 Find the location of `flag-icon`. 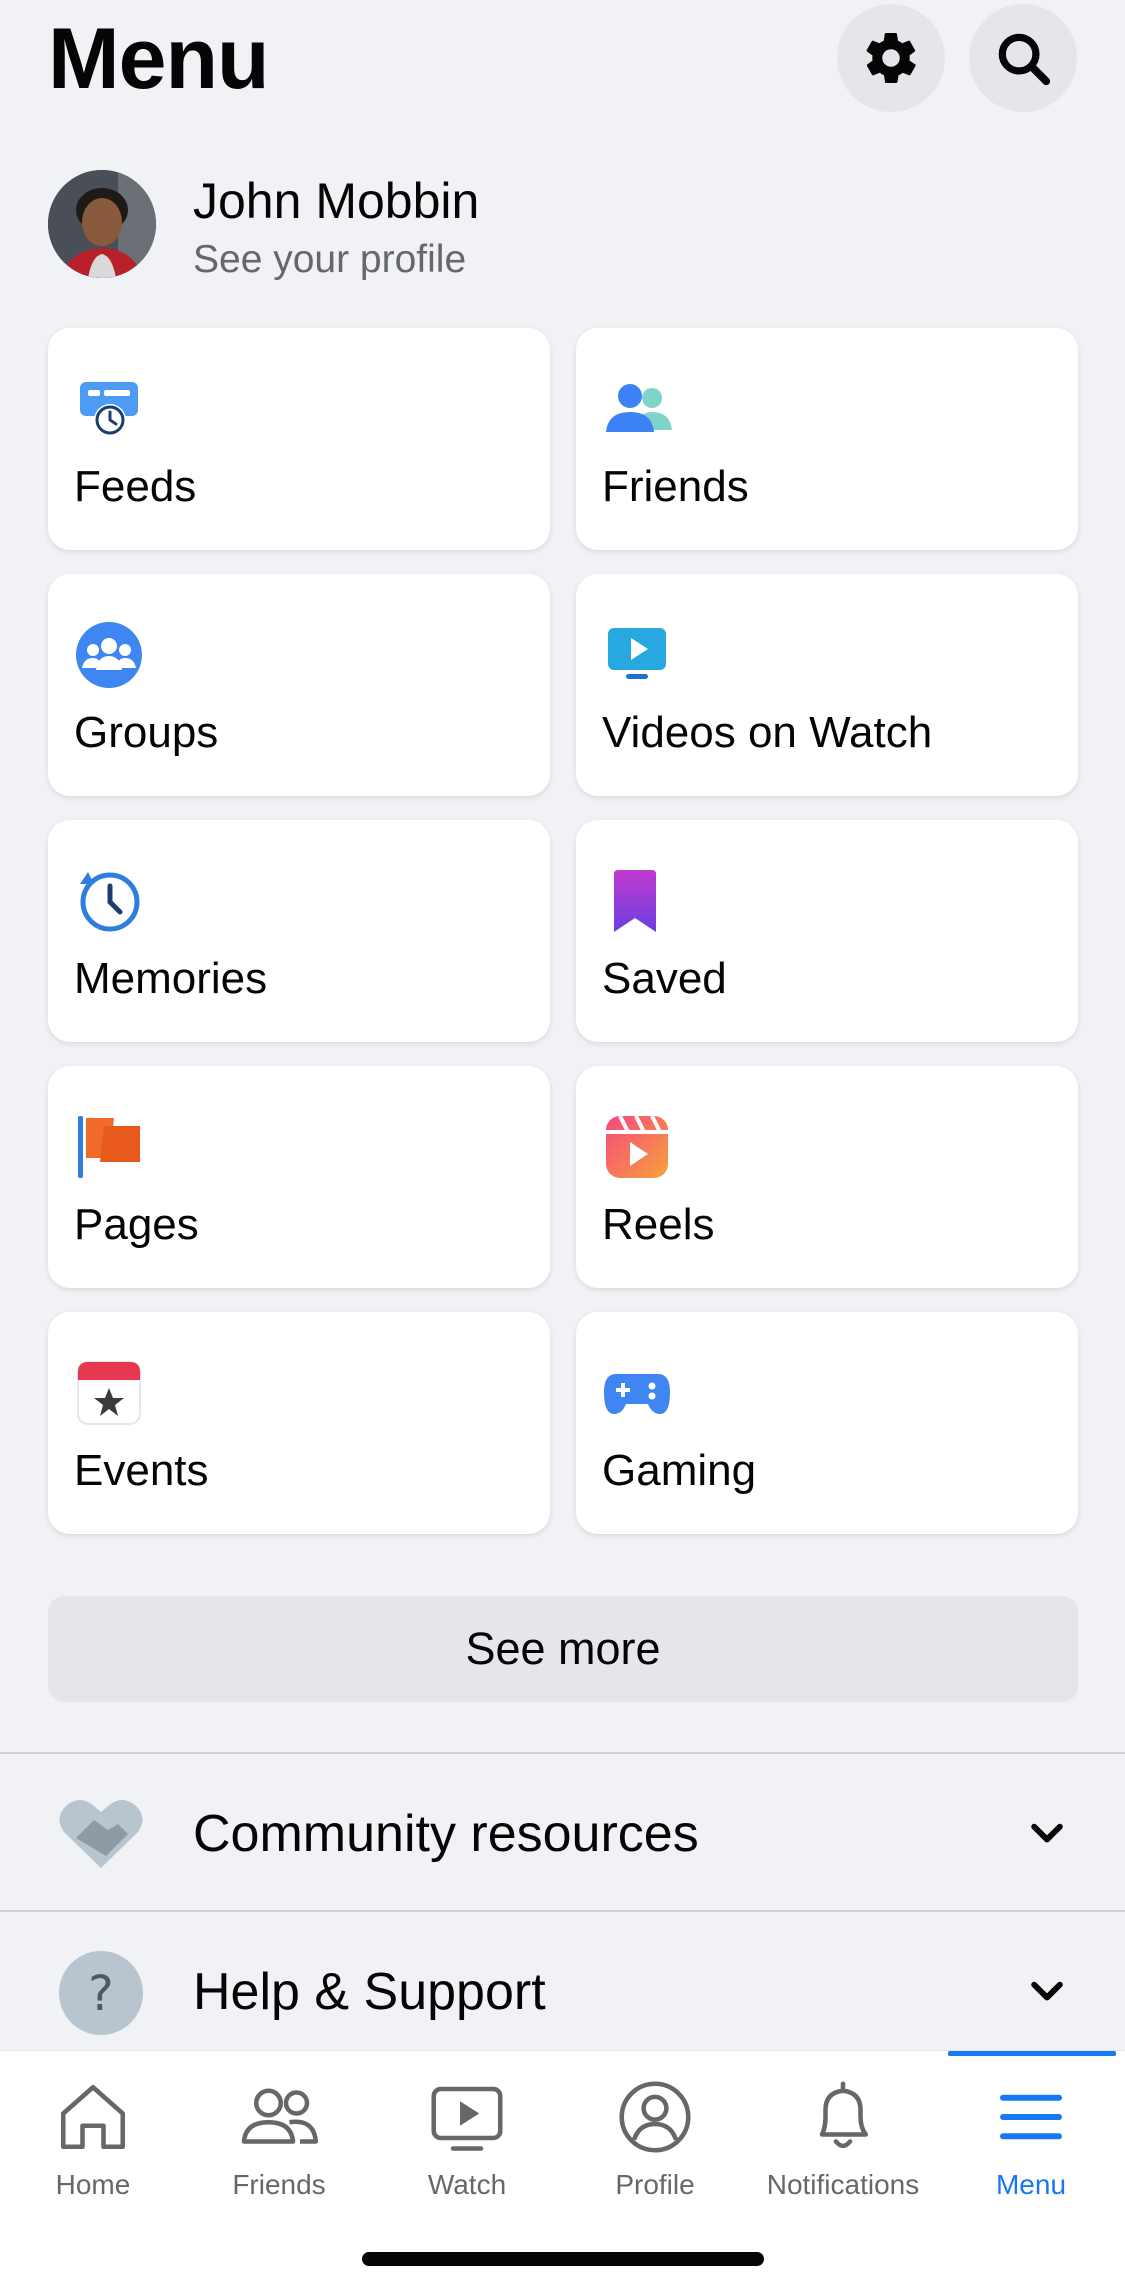

flag-icon is located at coordinates (109, 1147).